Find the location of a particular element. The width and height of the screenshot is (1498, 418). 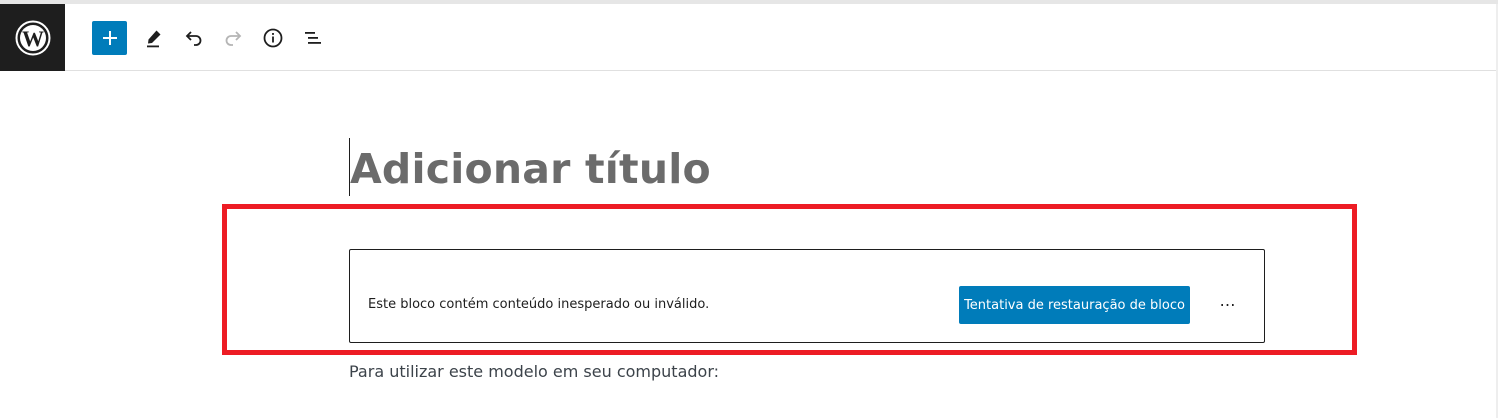

info-icon is located at coordinates (273, 38).